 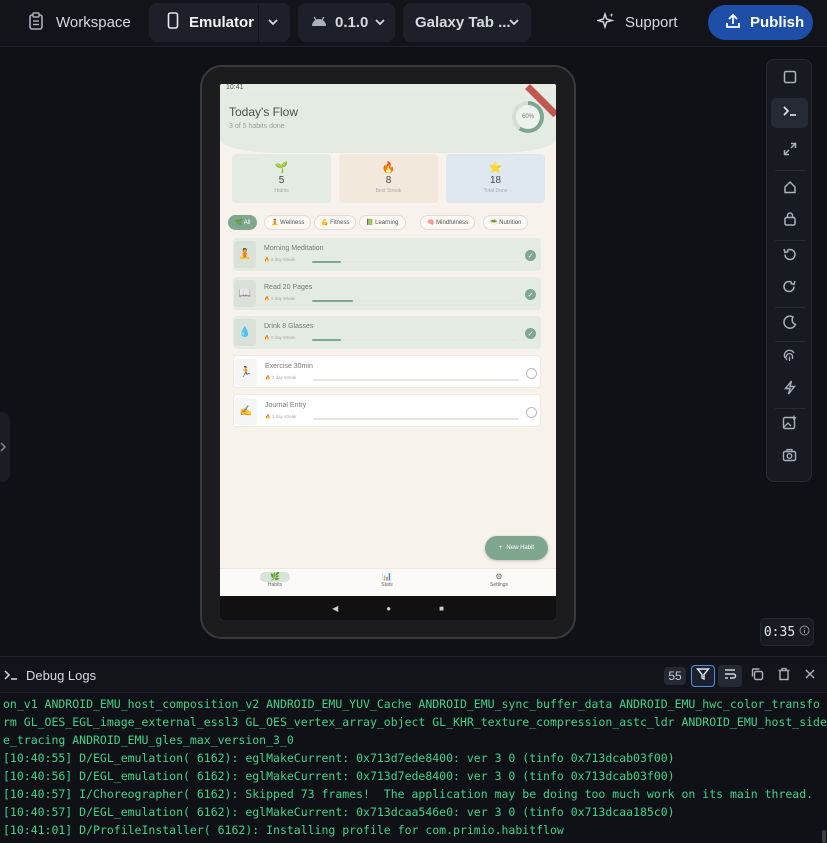 I want to click on new-habit-label: New Habit, so click(x=520, y=548).